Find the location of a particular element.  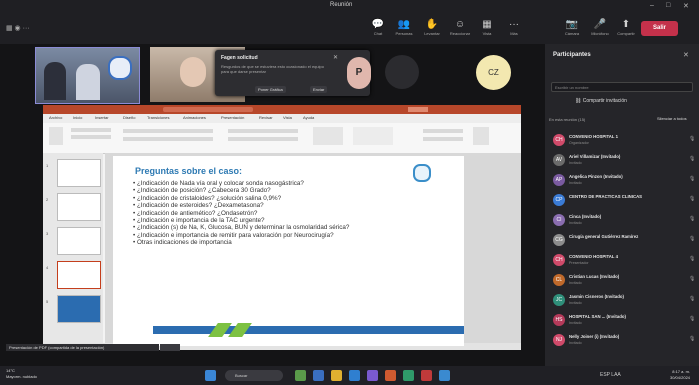

participant-row: CI Cinca (Invitado) Invitado 🎙 is located at coordinates (622, 220).